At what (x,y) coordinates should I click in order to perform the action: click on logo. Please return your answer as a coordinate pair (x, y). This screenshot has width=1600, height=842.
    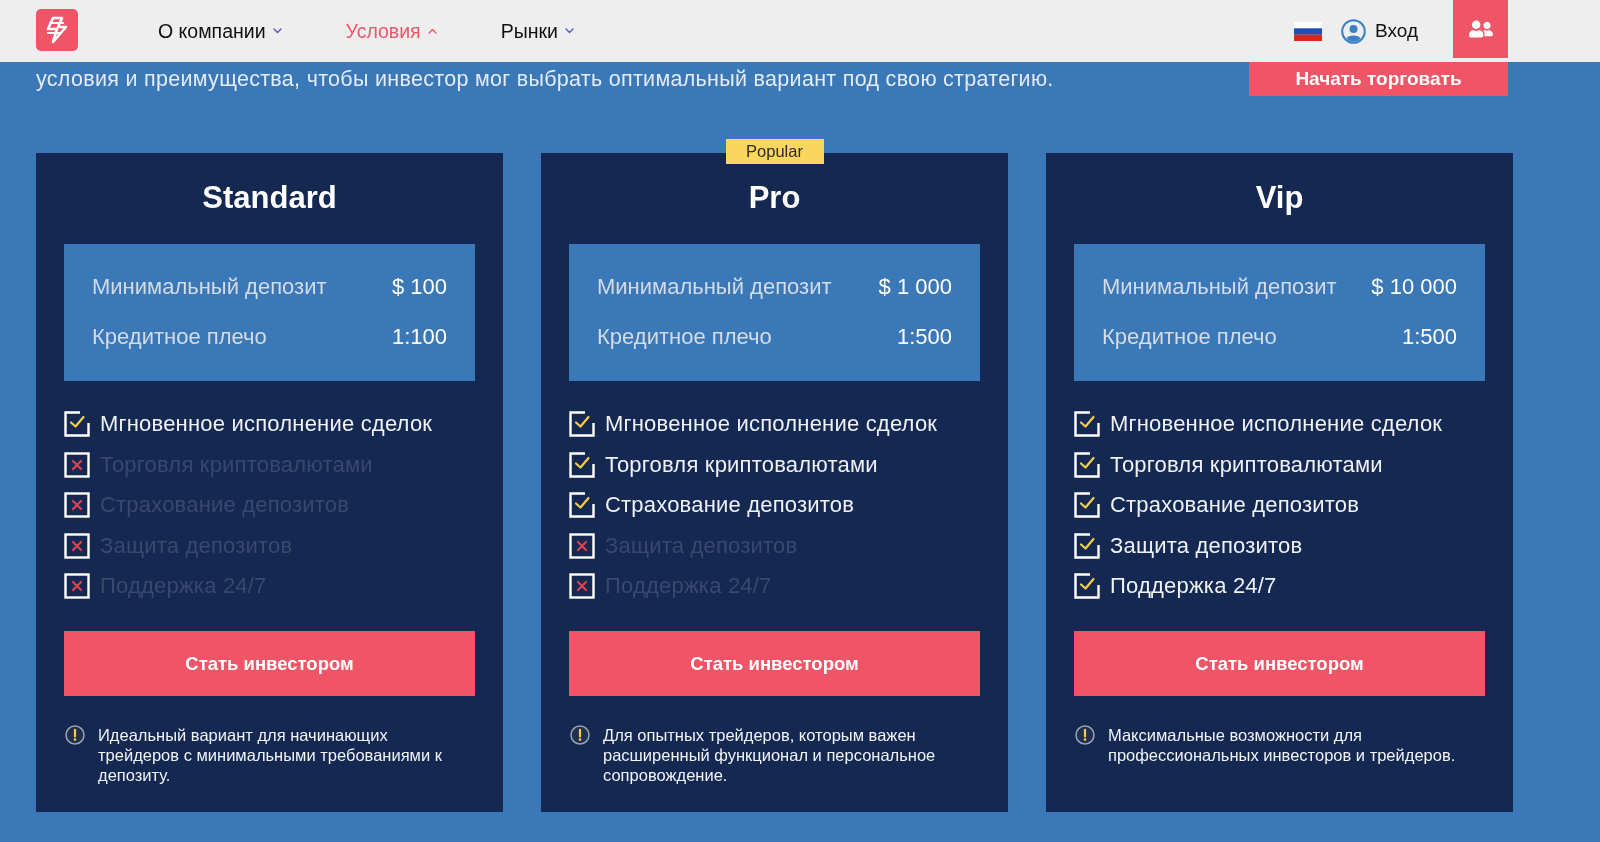
    Looking at the image, I should click on (57, 30).